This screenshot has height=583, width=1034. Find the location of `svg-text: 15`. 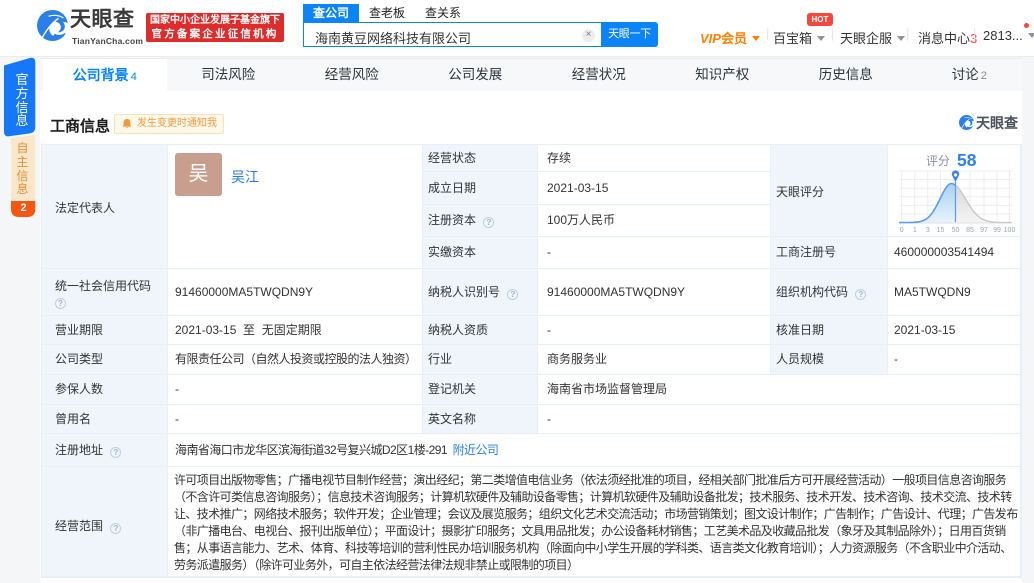

svg-text: 15 is located at coordinates (941, 230).